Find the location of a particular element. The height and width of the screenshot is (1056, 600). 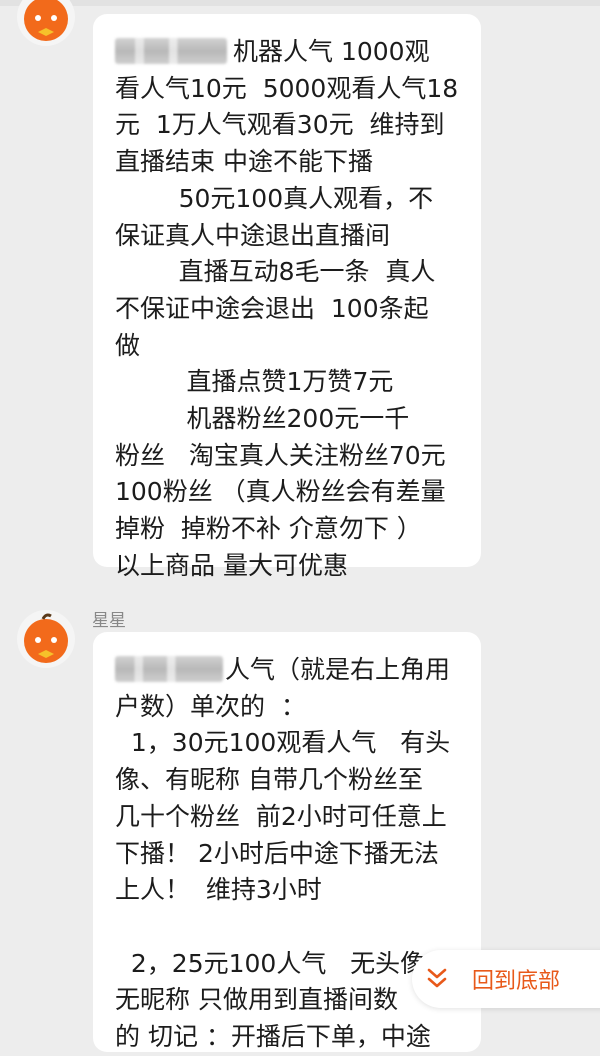

message-line: 以上商品 量大可优惠 is located at coordinates (231, 565).